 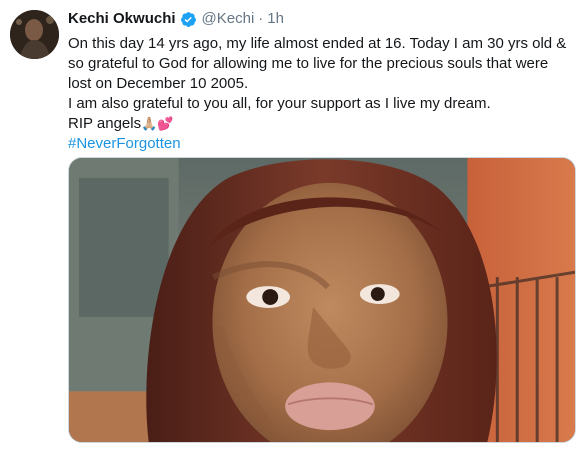 I want to click on verified-badge-icon, so click(x=188, y=19).